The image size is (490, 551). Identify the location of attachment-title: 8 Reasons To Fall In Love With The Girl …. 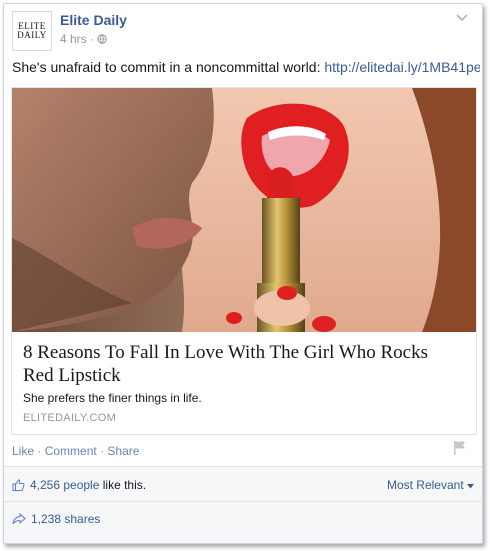
(243, 364).